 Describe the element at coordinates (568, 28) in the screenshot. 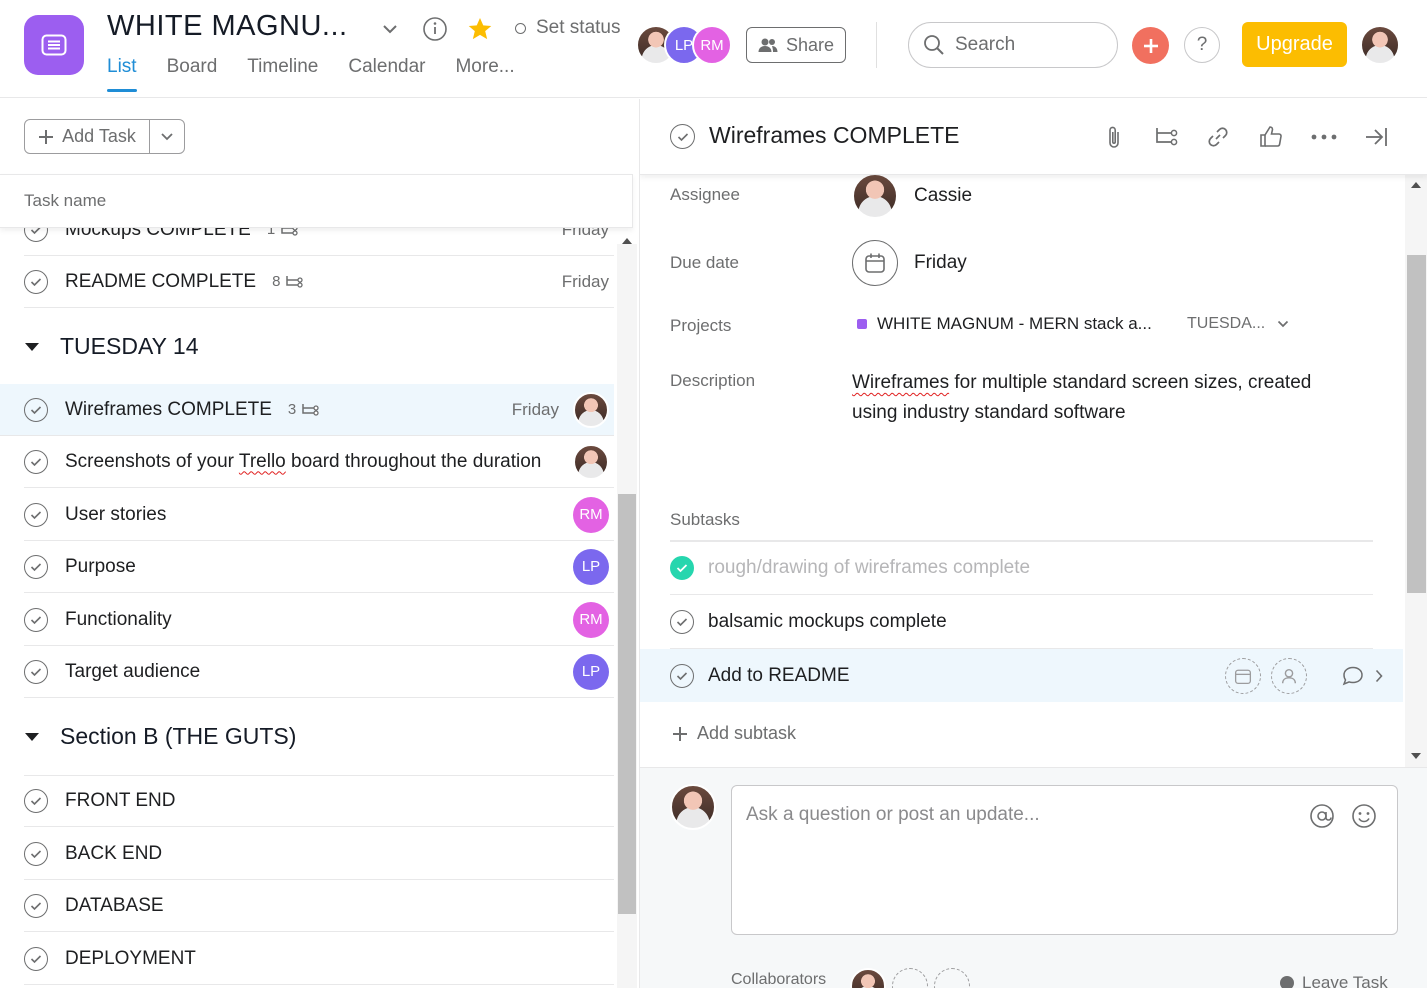

I see `set-status-button: Set status` at that location.